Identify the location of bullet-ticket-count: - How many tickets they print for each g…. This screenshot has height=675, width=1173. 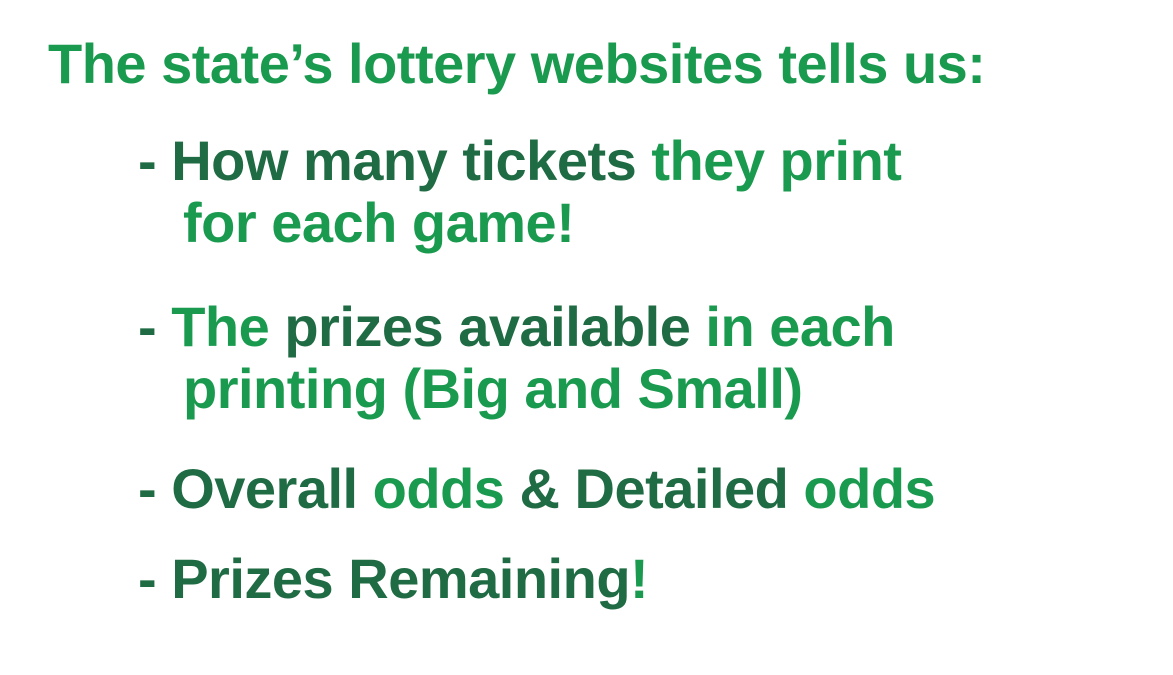
(520, 191).